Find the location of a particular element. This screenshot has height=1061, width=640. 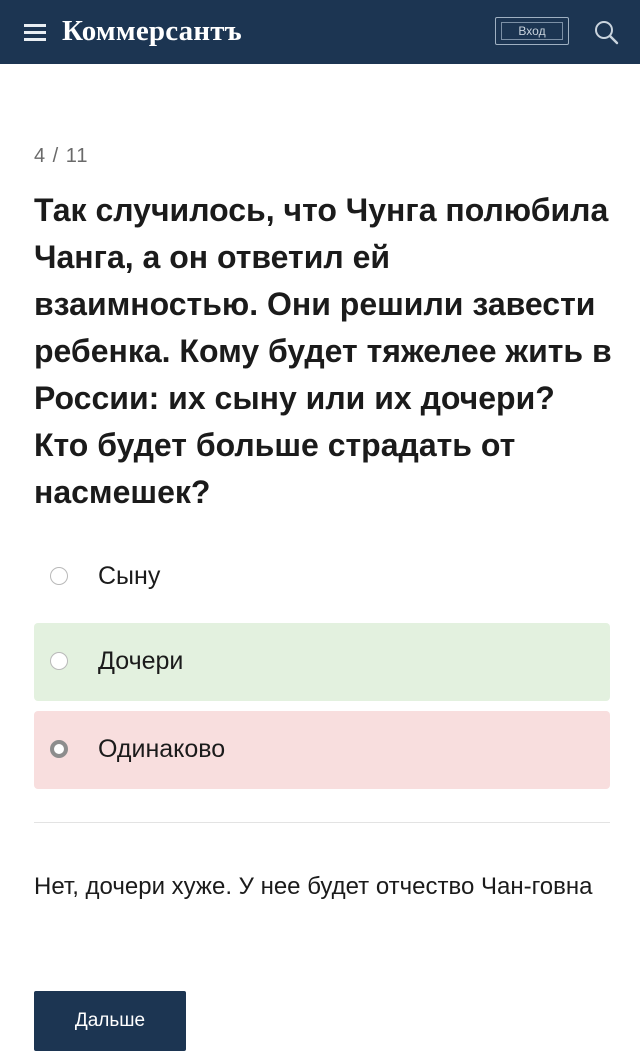

divider is located at coordinates (322, 822).